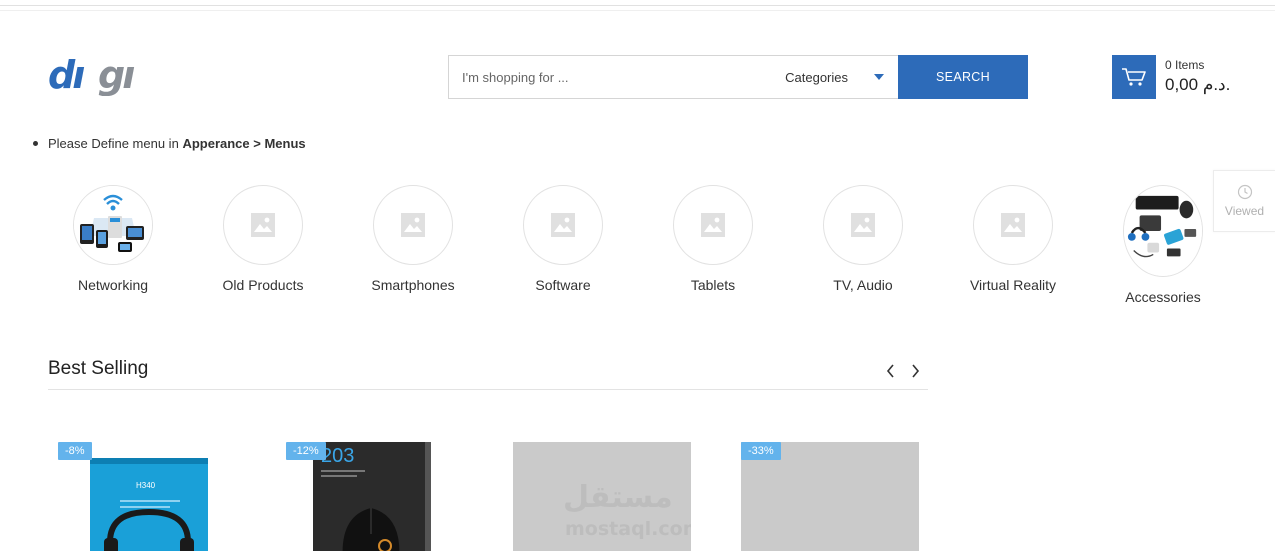 This screenshot has height=551, width=1275. I want to click on headset-box-image: H340, so click(149, 504).